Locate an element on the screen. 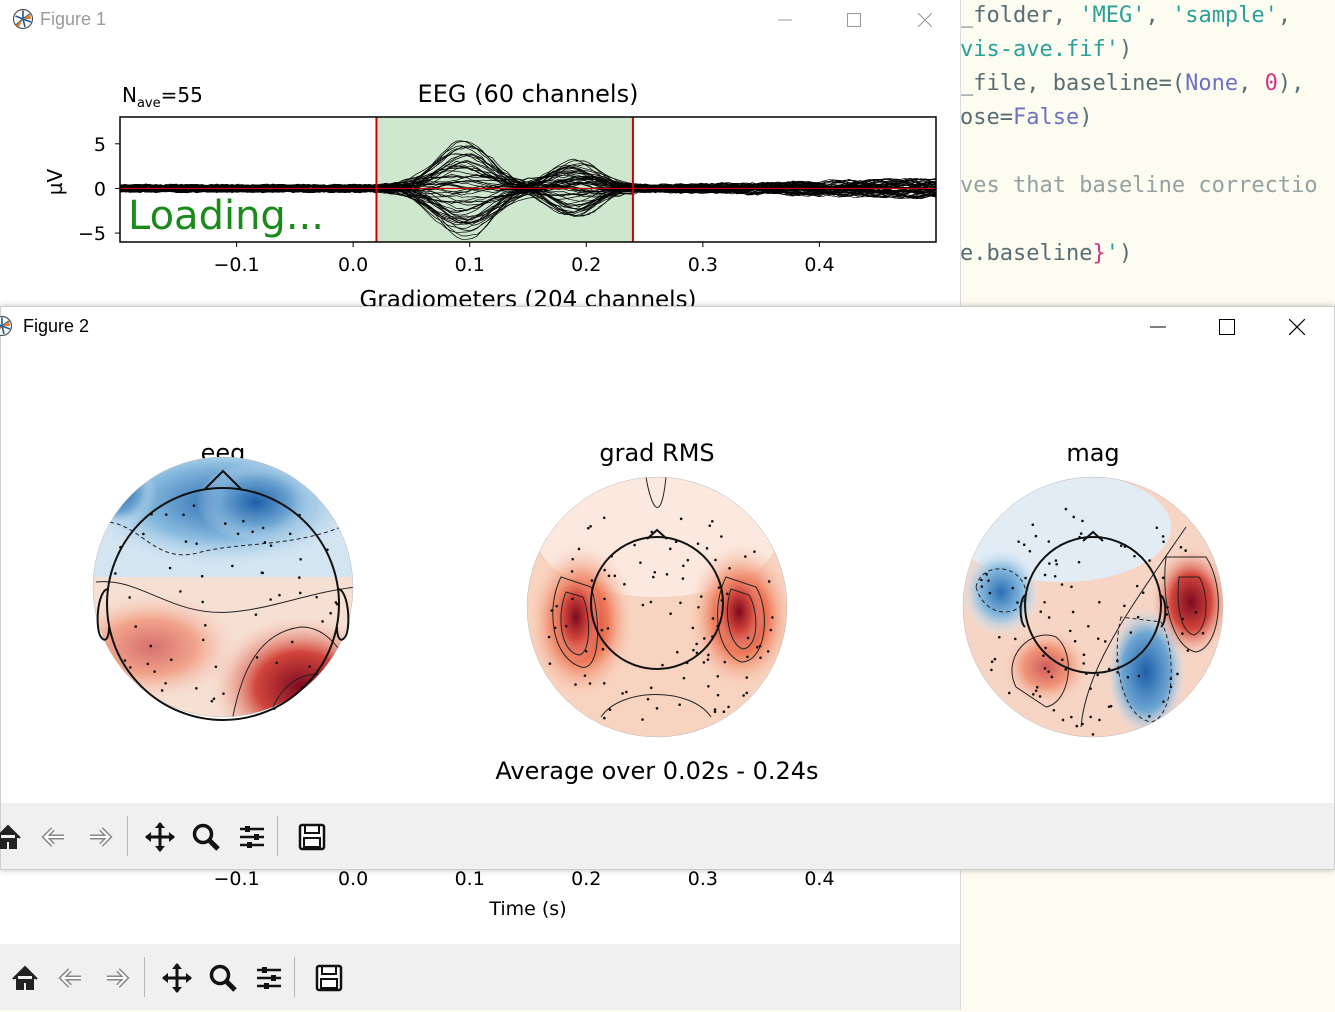 Image resolution: width=1335 pixels, height=1012 pixels. code-token: _folder, is located at coordinates (1020, 15).